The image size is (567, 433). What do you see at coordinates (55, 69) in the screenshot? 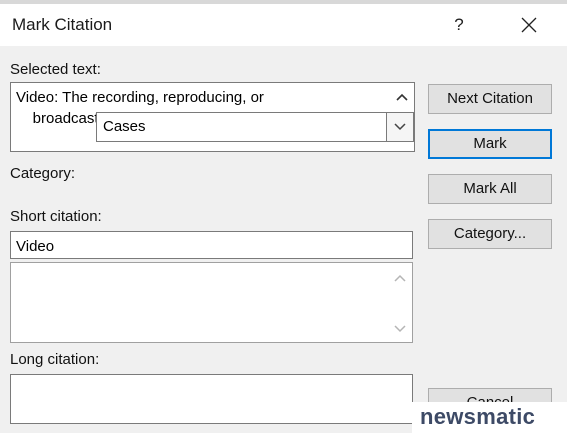
I see `selected-text-label: Selected text:` at bounding box center [55, 69].